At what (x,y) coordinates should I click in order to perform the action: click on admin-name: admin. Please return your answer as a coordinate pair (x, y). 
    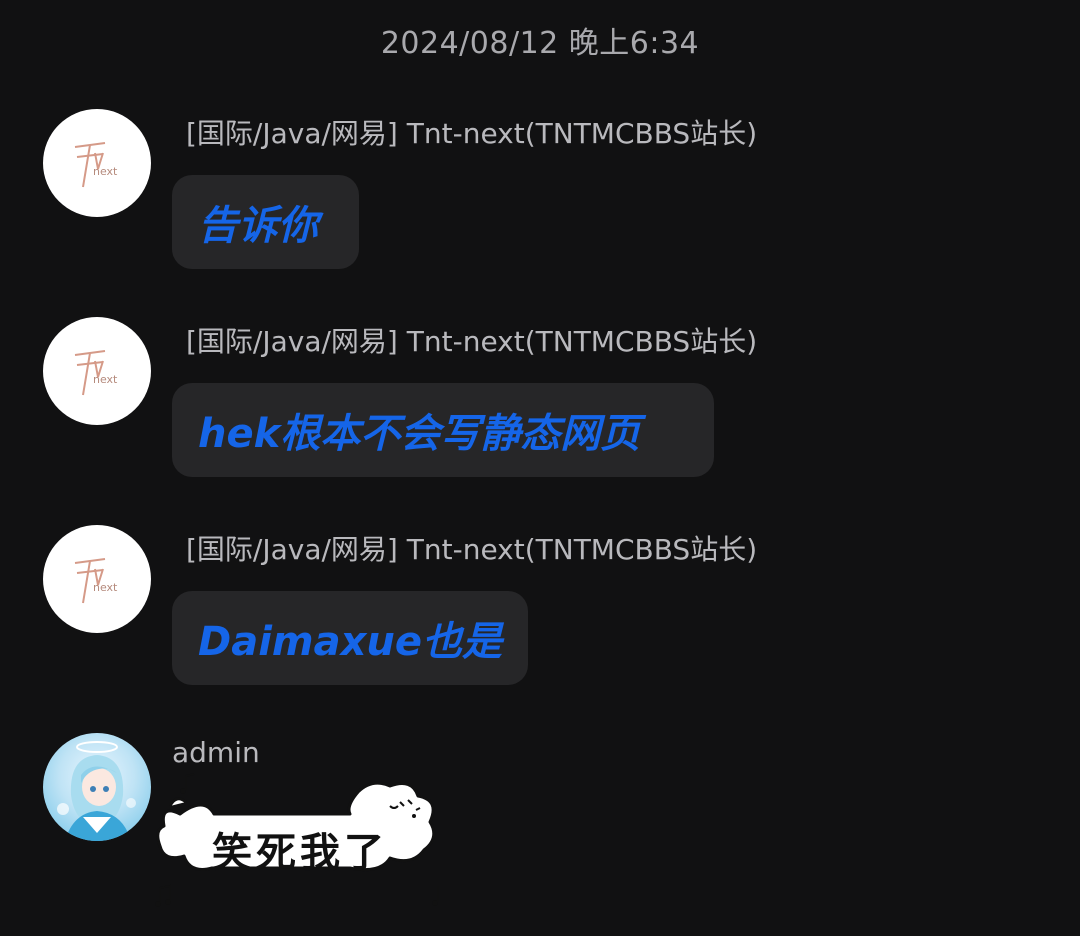
    Looking at the image, I should click on (216, 752).